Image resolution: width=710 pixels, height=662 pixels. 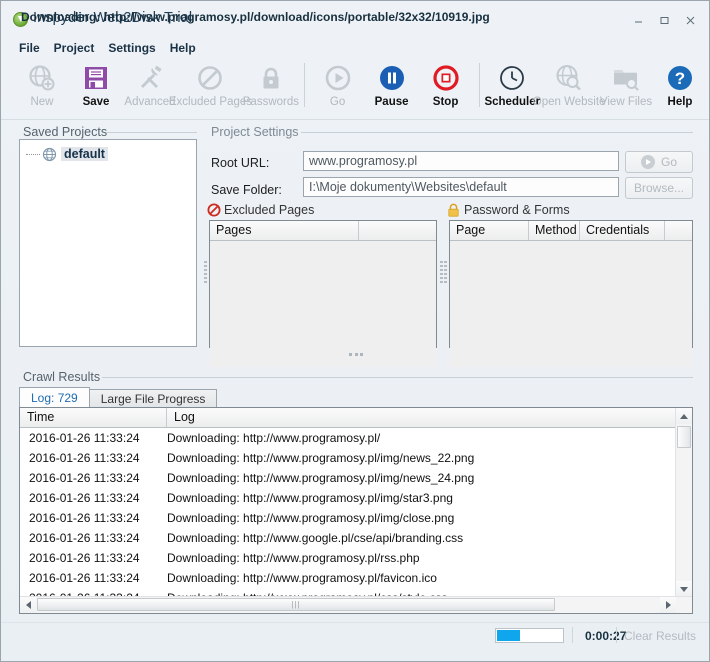 What do you see at coordinates (571, 293) in the screenshot?
I see `password-forms-table: Page Method Credentials` at bounding box center [571, 293].